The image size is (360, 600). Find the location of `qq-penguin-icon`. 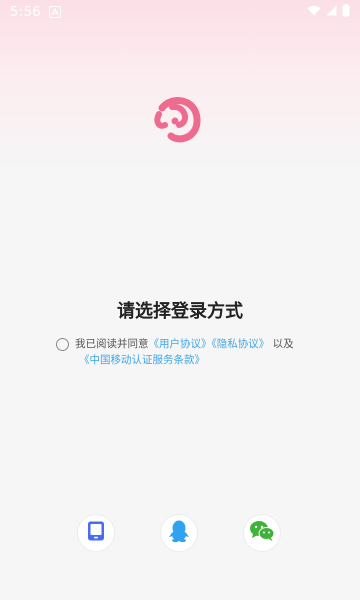

qq-penguin-icon is located at coordinates (179, 533).